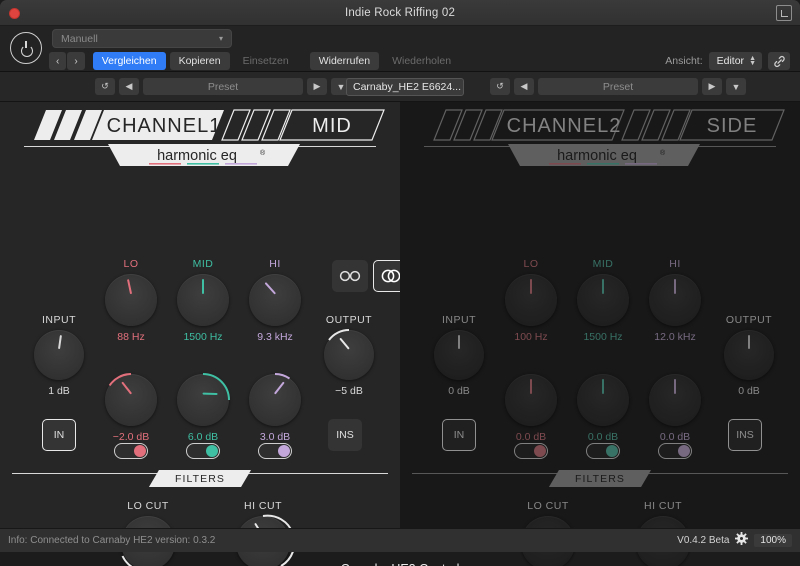 The width and height of the screenshot is (800, 566). I want to click on channel-1-mid-gain-group: 6.0 dB, so click(203, 408).